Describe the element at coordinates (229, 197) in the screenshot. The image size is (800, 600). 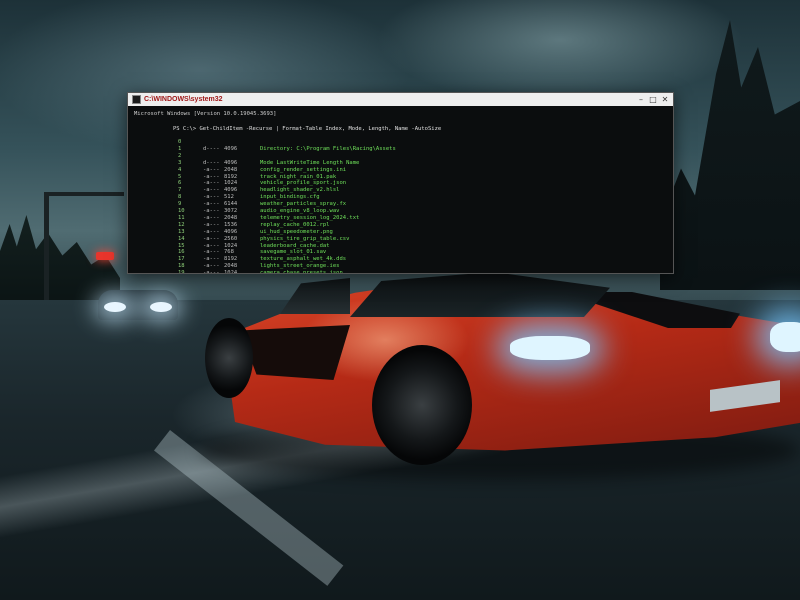
I see `console-row-length: 512` at that location.